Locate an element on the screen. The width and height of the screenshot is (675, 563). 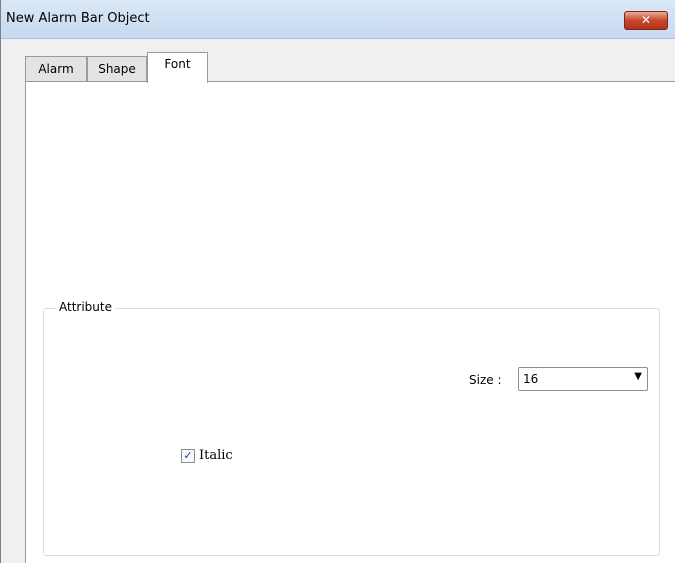
chevron-down-icon: ▼ is located at coordinates (638, 376).